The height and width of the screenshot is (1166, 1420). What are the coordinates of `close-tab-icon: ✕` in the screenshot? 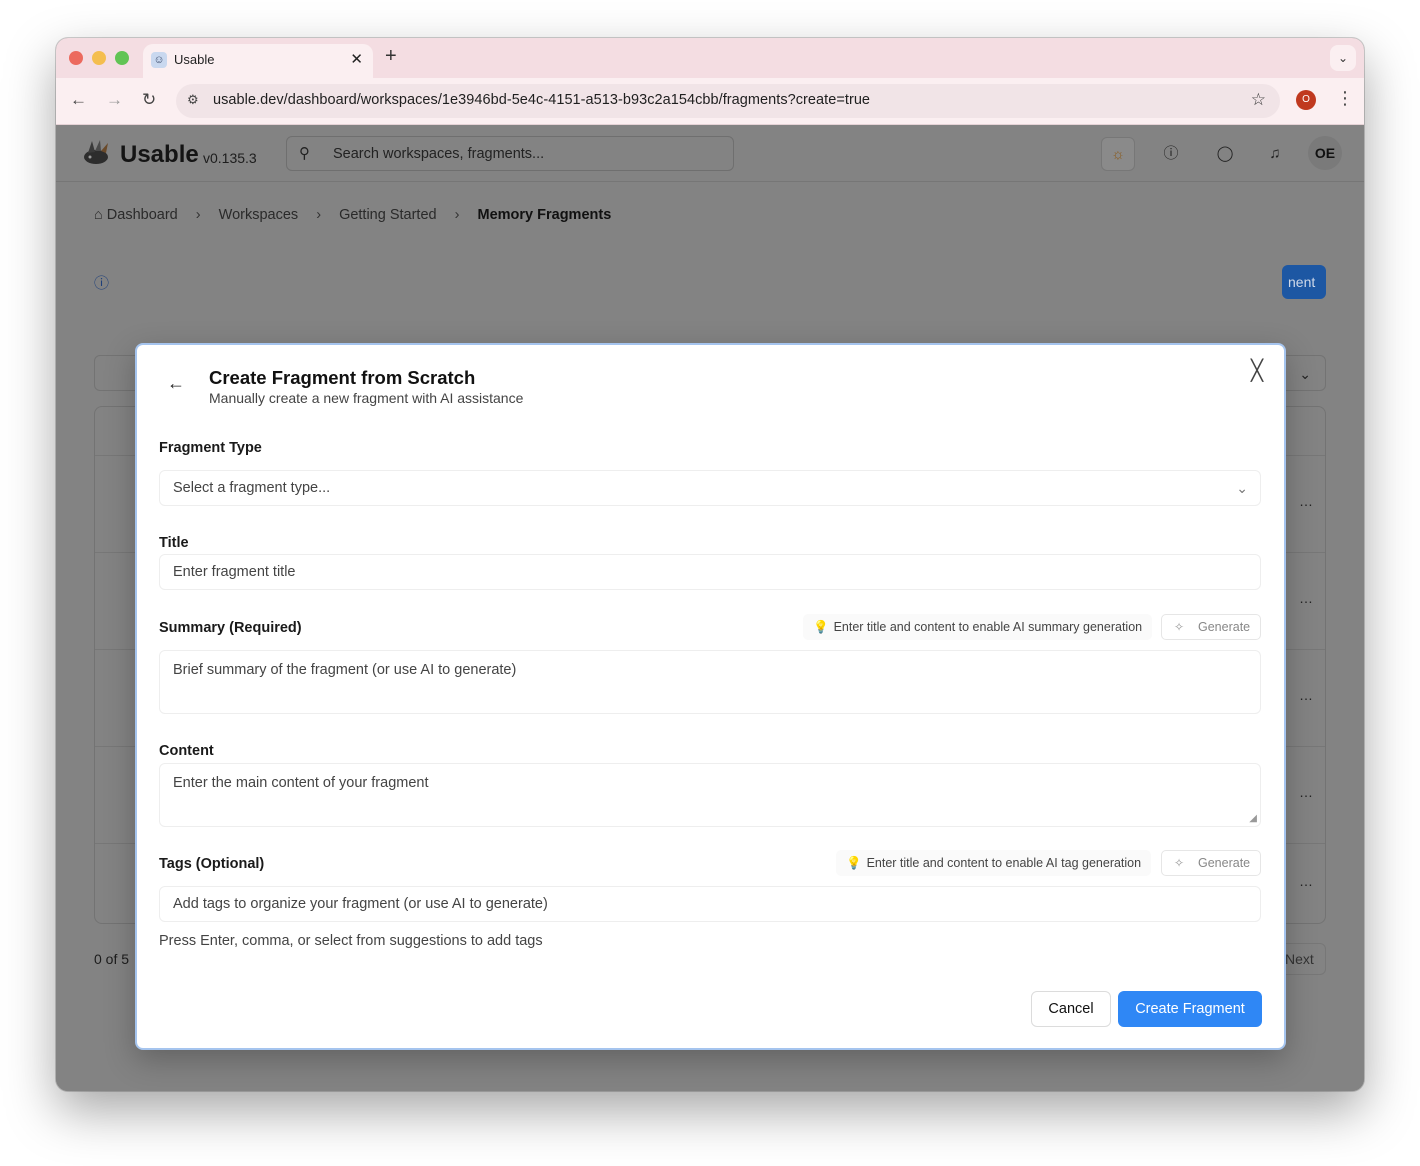 It's located at (356, 59).